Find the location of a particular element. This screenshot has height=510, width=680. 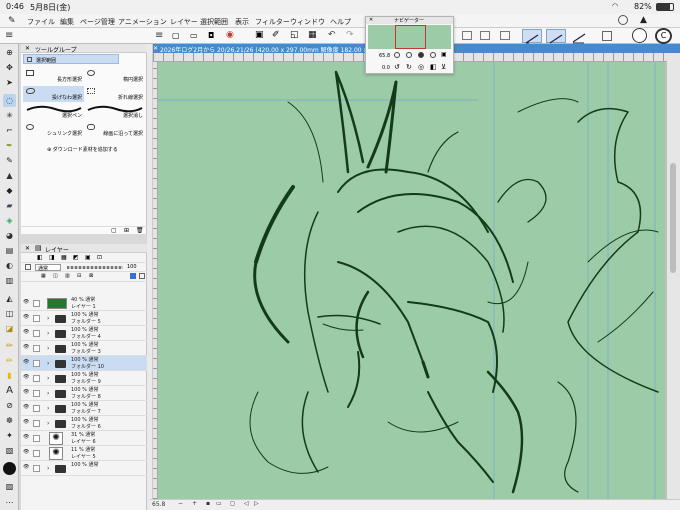

eraser-icon: ▰ is located at coordinates (9, 205).